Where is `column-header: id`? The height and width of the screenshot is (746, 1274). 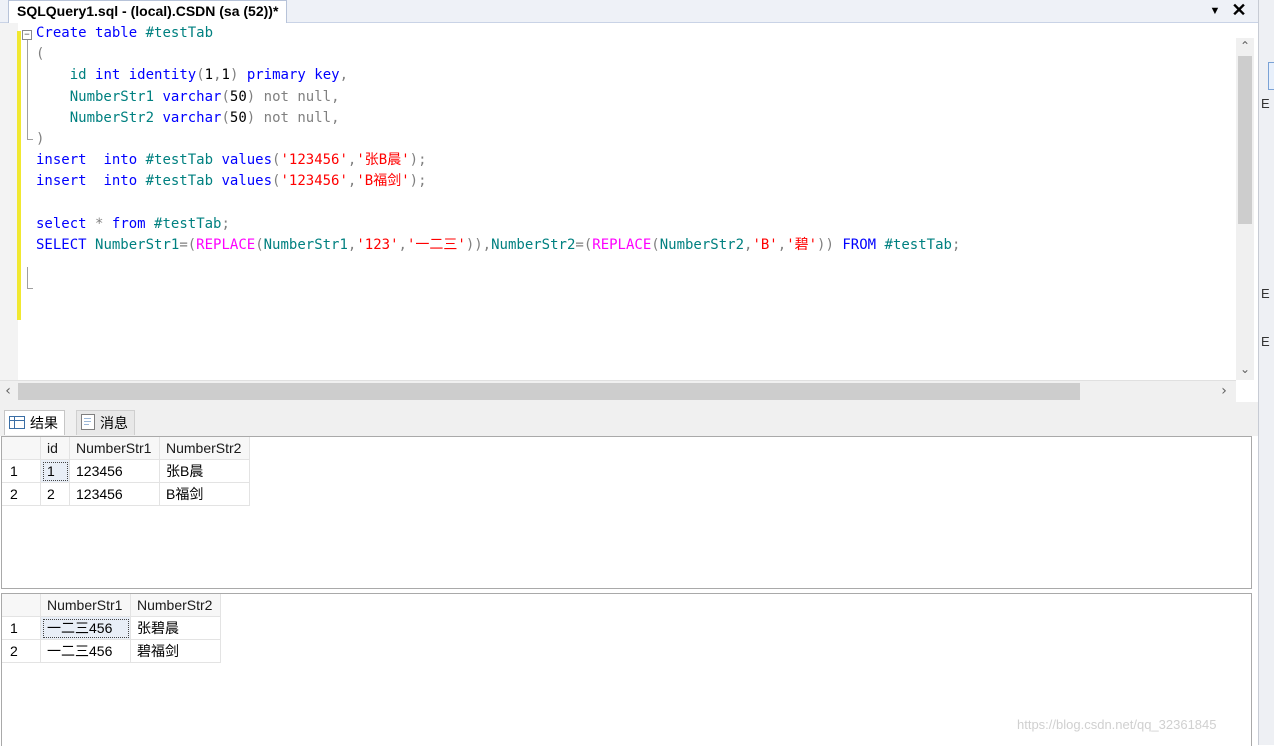
column-header: id is located at coordinates (55, 448).